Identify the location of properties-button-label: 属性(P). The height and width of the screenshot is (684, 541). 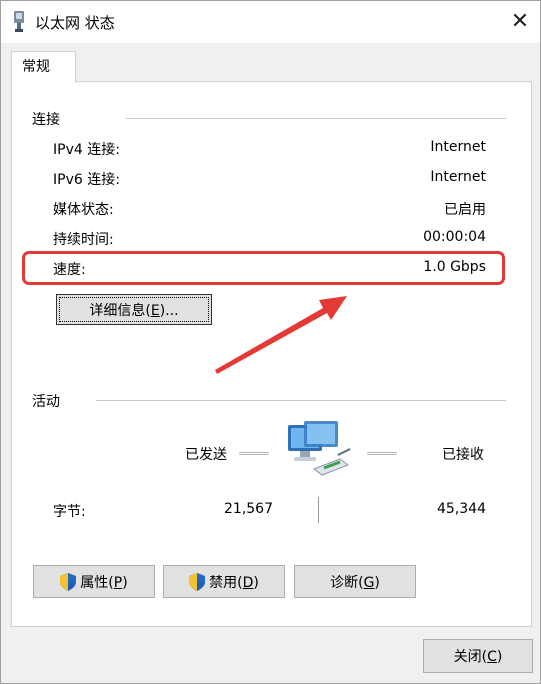
(104, 582).